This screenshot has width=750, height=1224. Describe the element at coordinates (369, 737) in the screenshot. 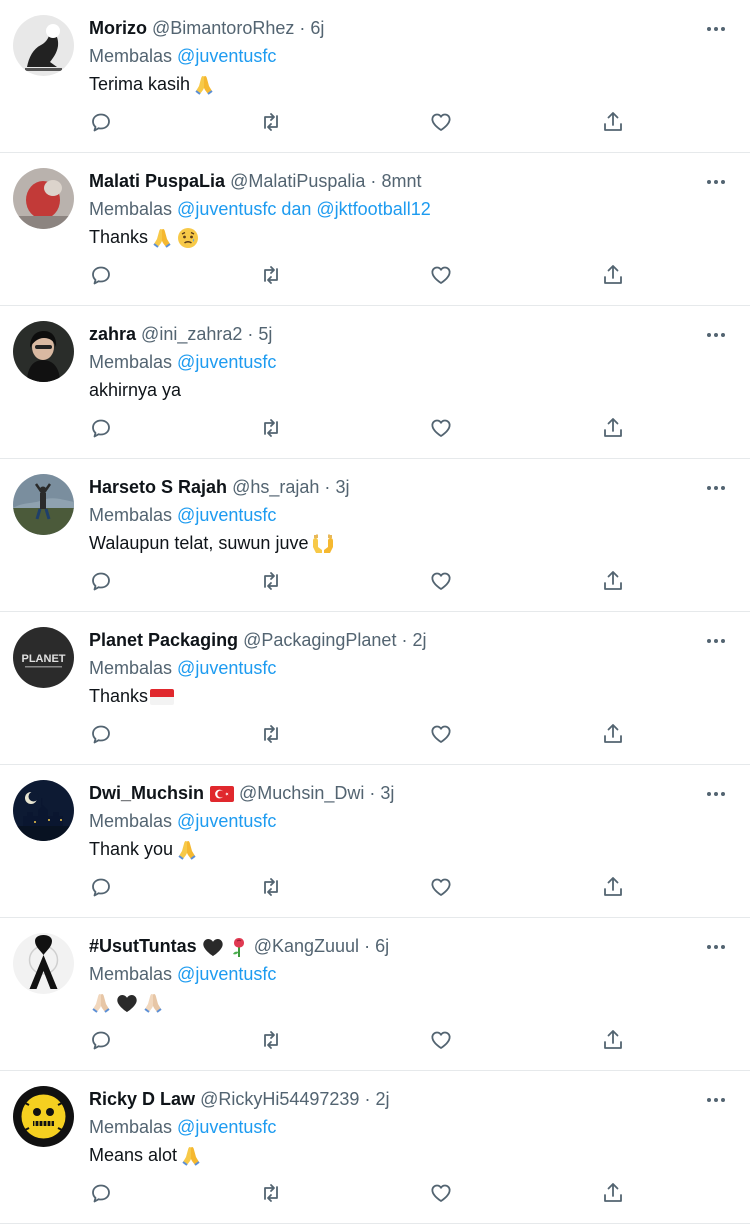

I see `tweet-actions` at that location.